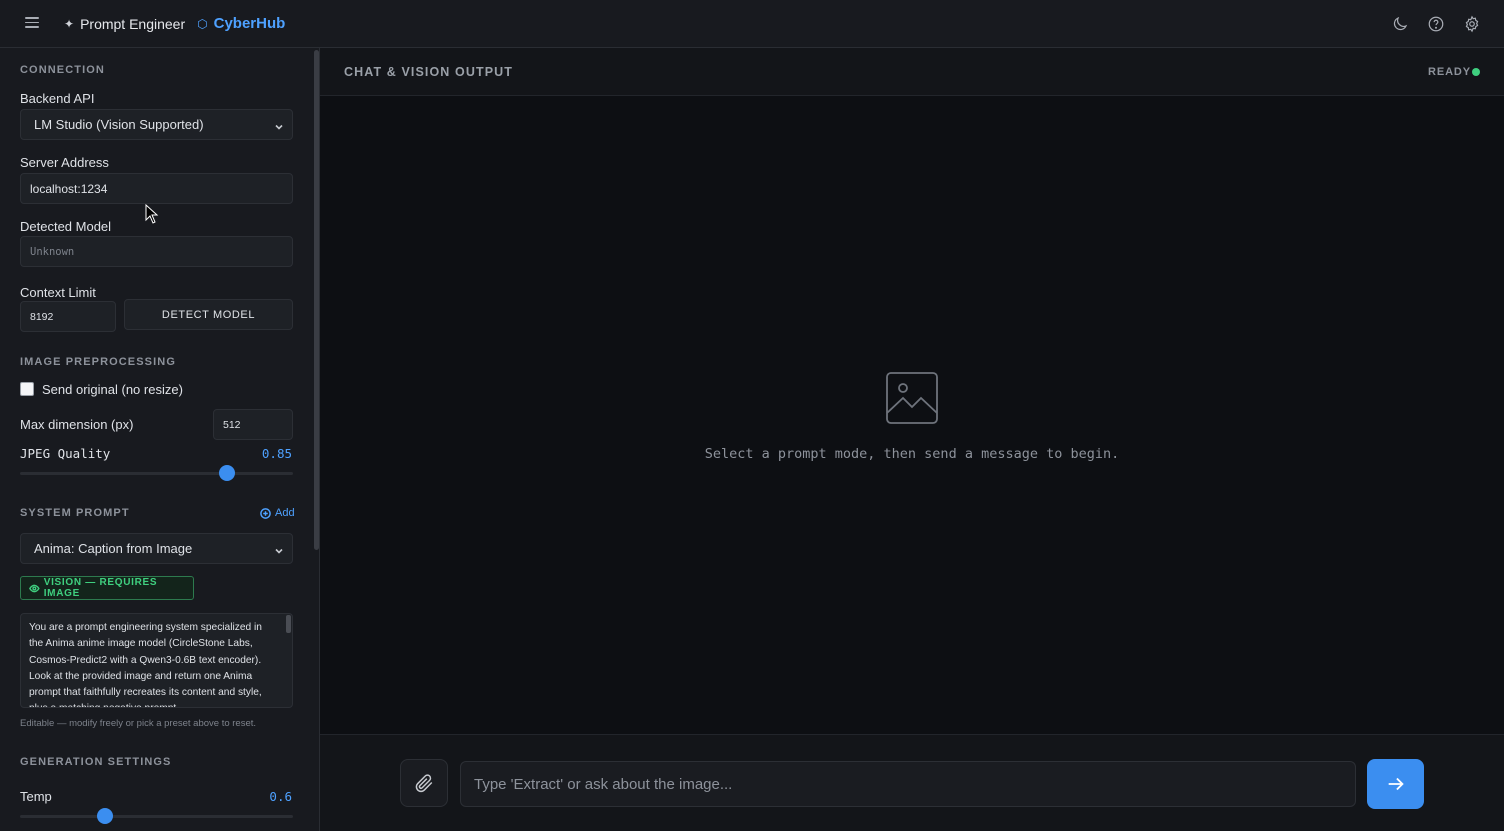 Image resolution: width=1504 pixels, height=831 pixels. Describe the element at coordinates (119, 124) in the screenshot. I see `backend-value: LM Studio (Vision Supported)` at that location.